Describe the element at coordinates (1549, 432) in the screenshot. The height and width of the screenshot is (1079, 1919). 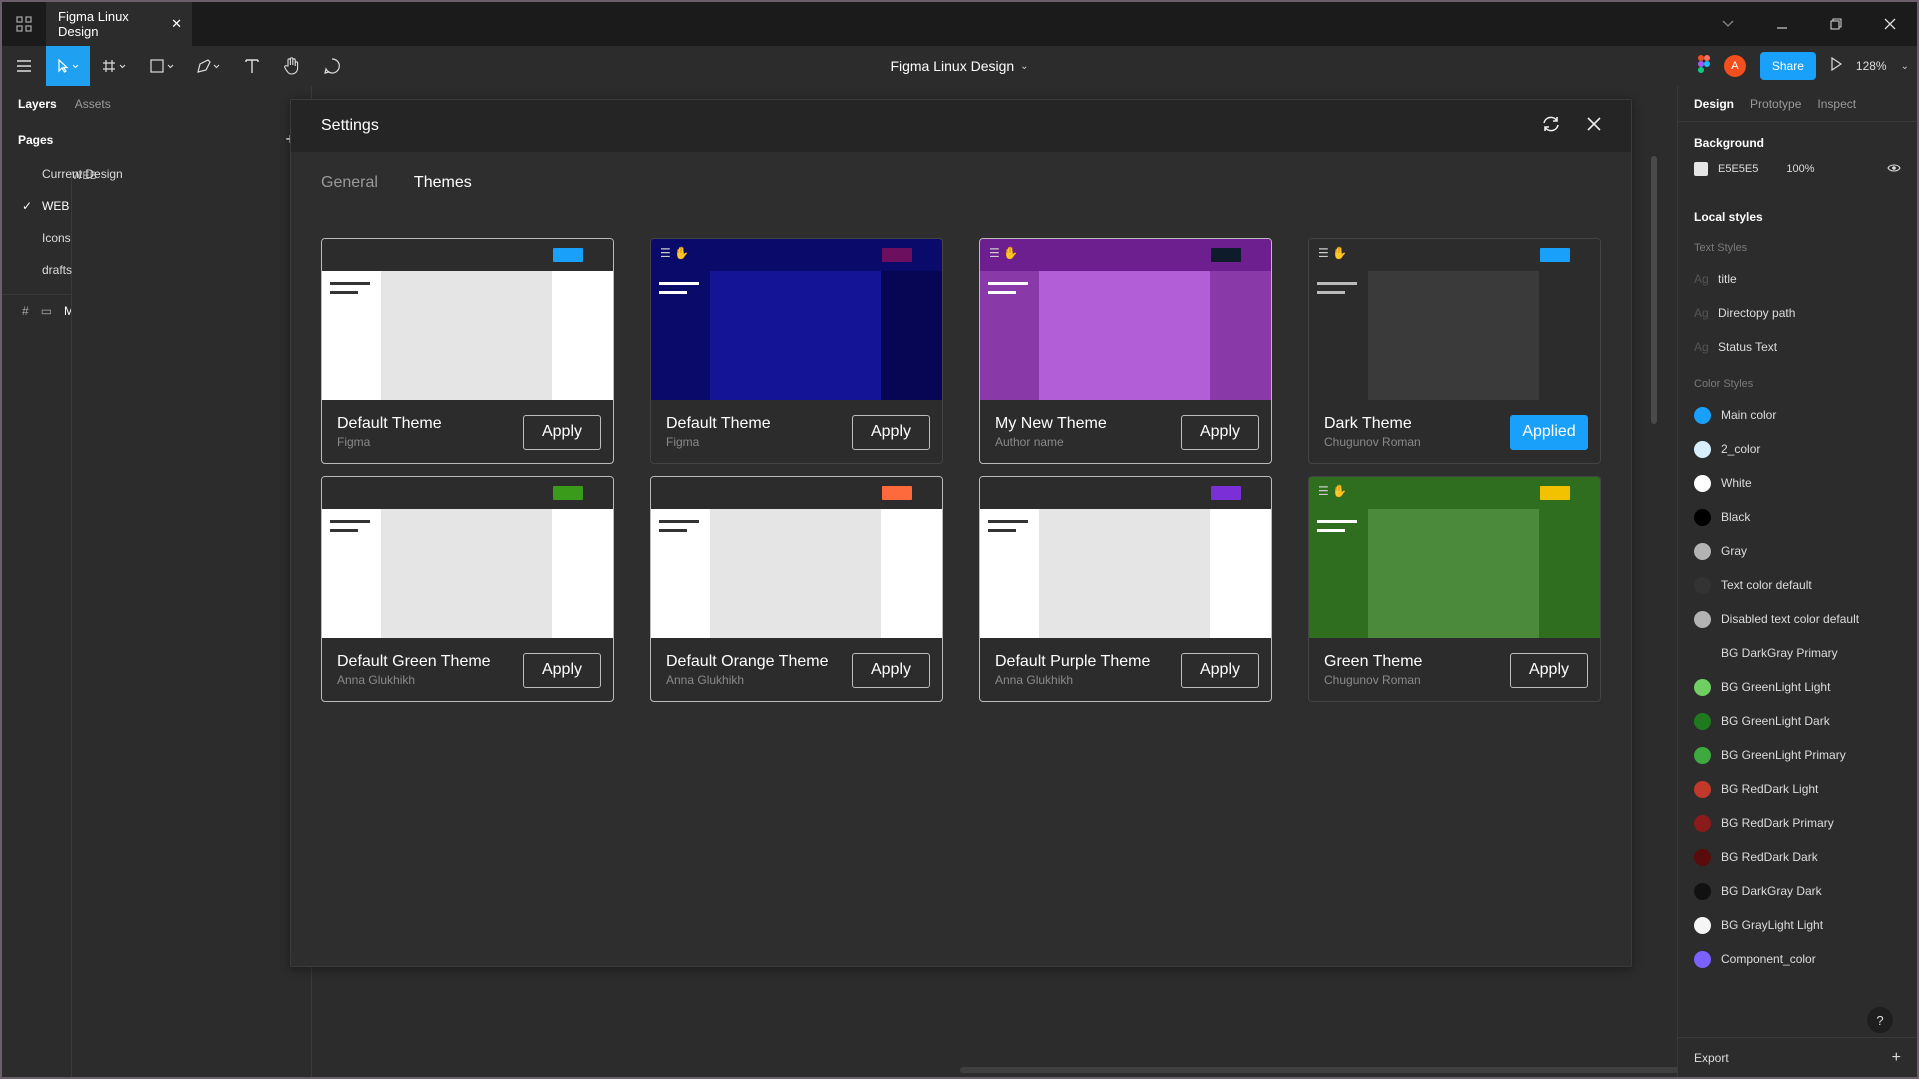
I see `applied-button: Applied` at that location.